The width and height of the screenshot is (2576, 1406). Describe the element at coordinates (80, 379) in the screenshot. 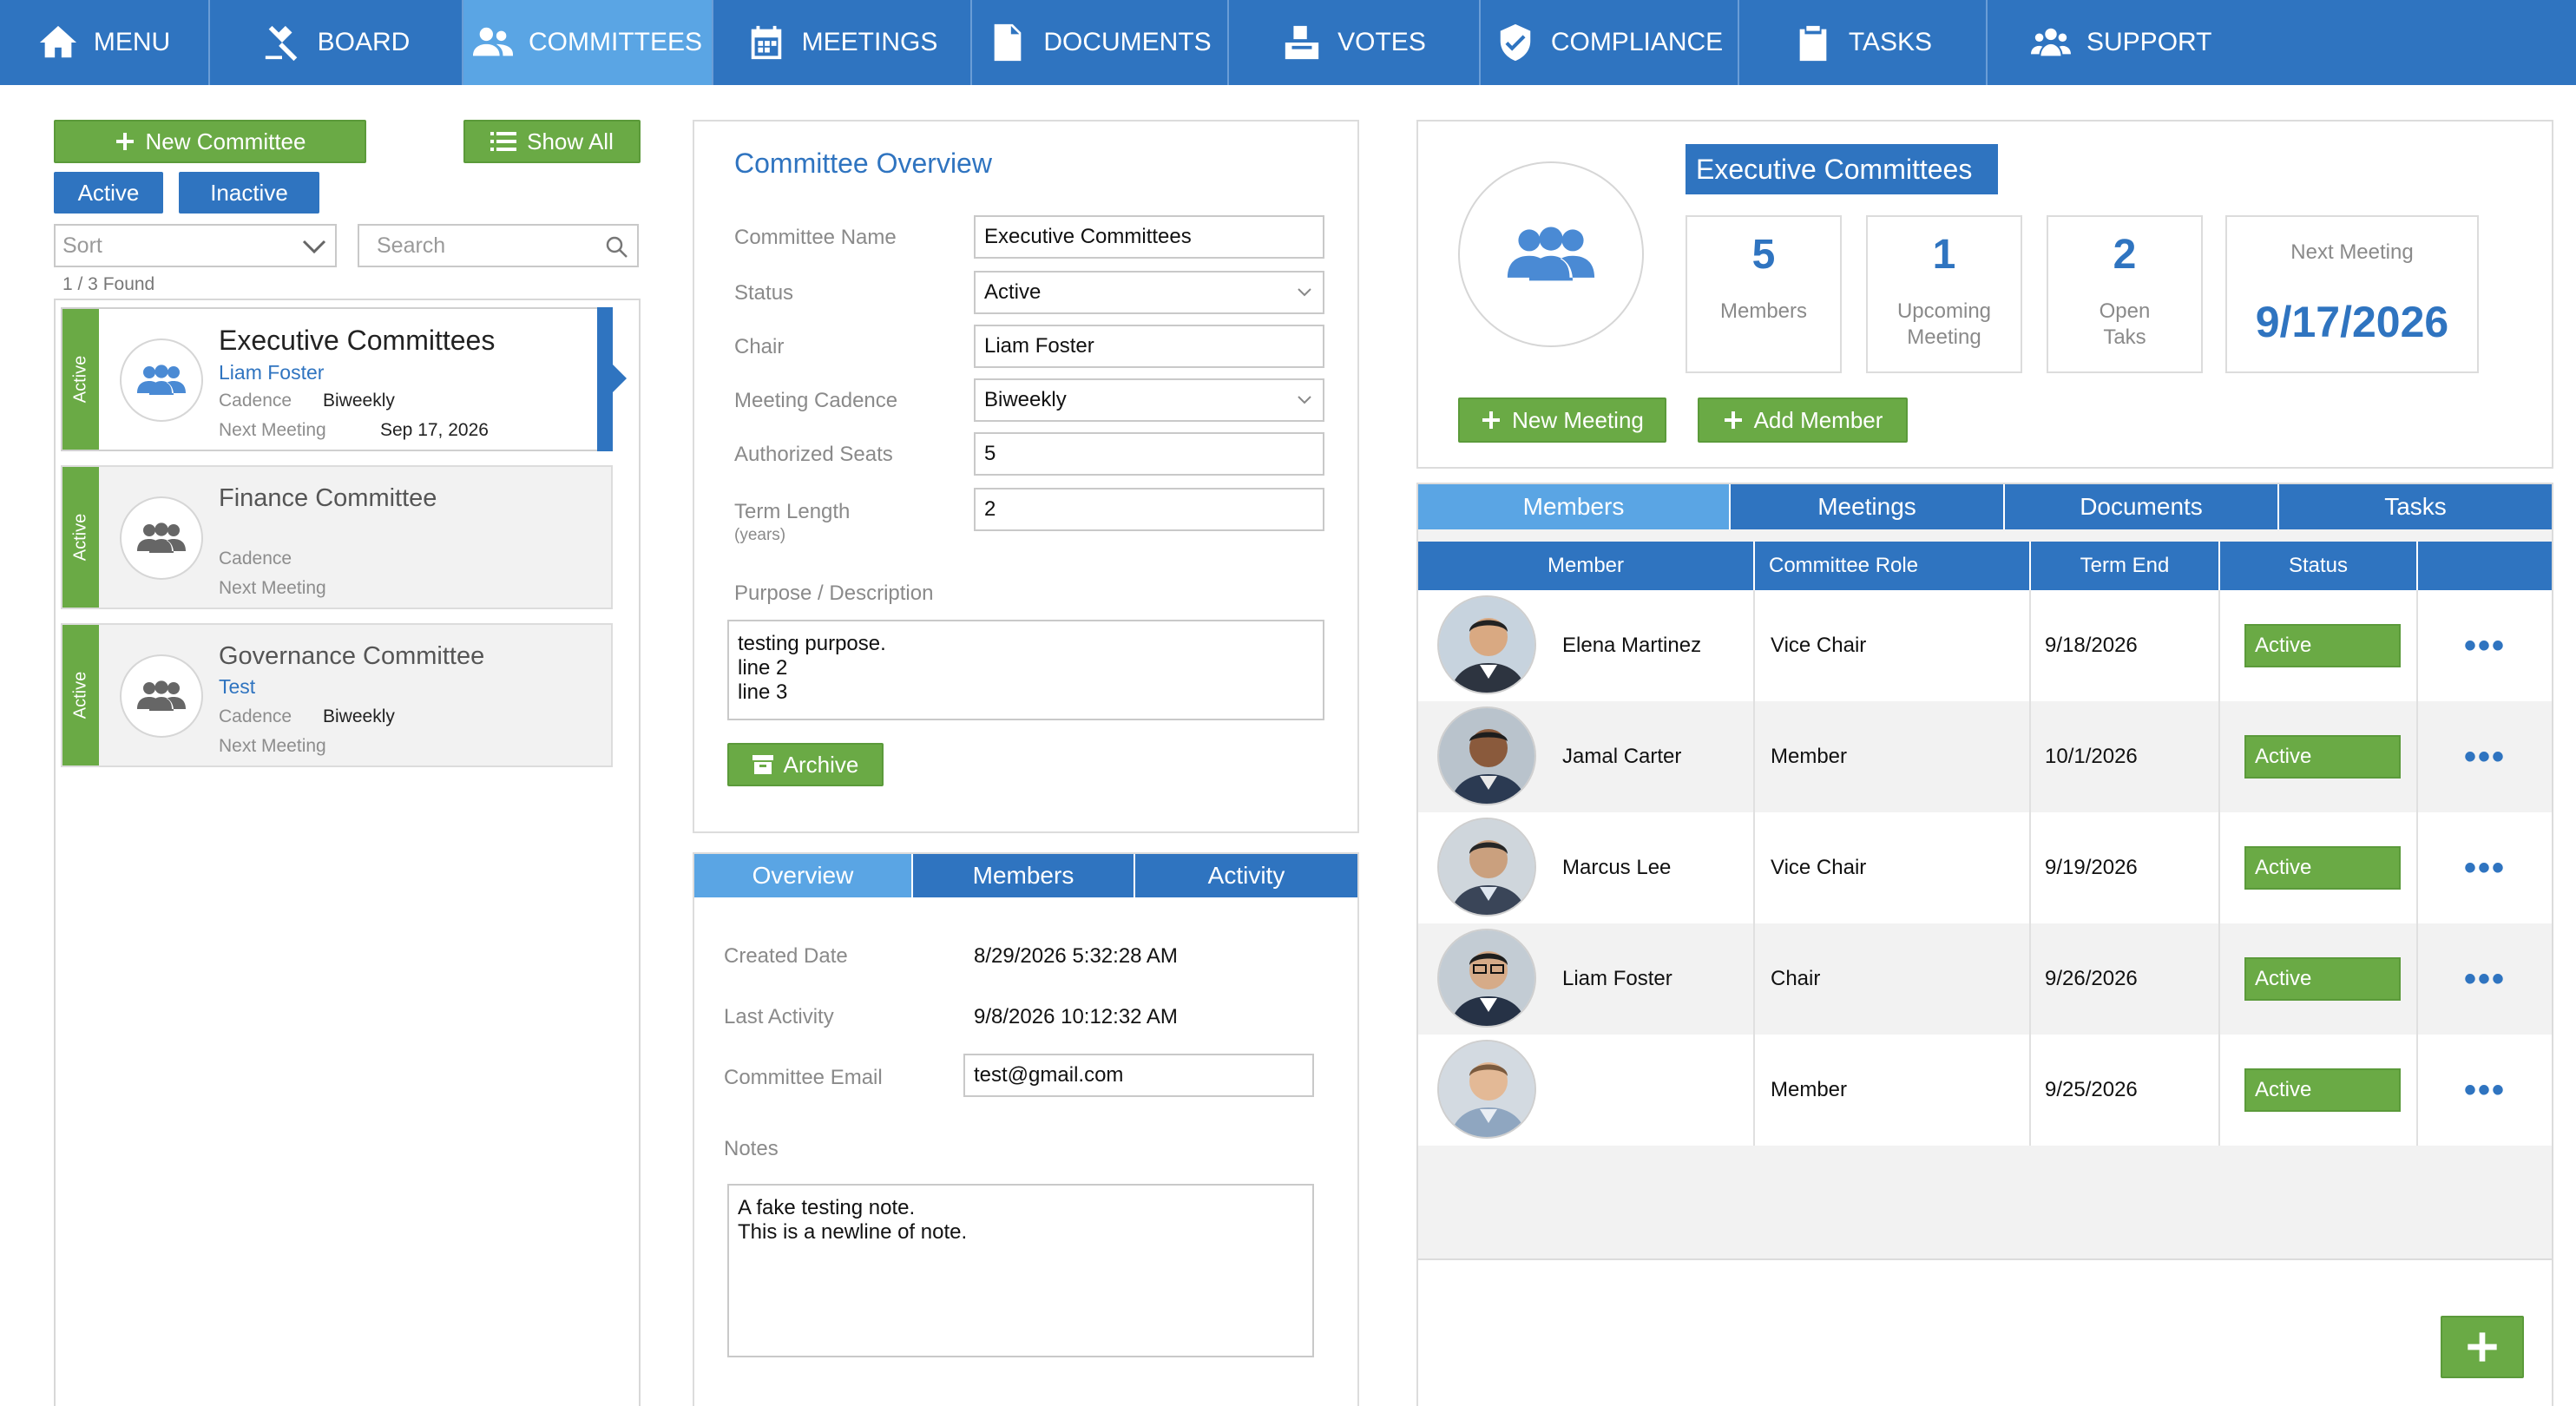

I see `card-status: Active` at that location.